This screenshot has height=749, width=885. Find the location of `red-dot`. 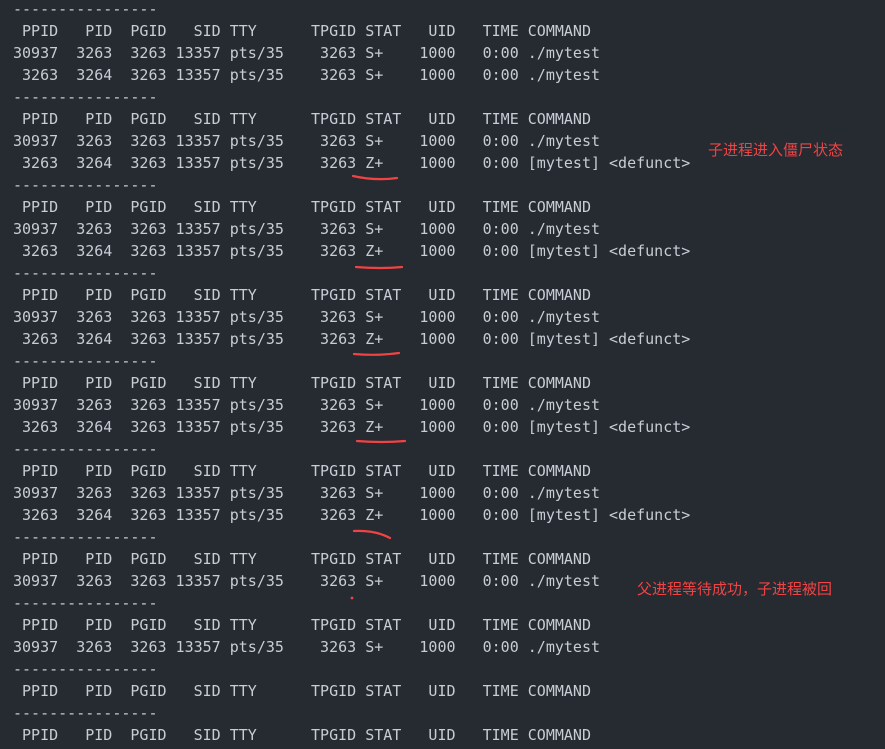

red-dot is located at coordinates (352, 598).